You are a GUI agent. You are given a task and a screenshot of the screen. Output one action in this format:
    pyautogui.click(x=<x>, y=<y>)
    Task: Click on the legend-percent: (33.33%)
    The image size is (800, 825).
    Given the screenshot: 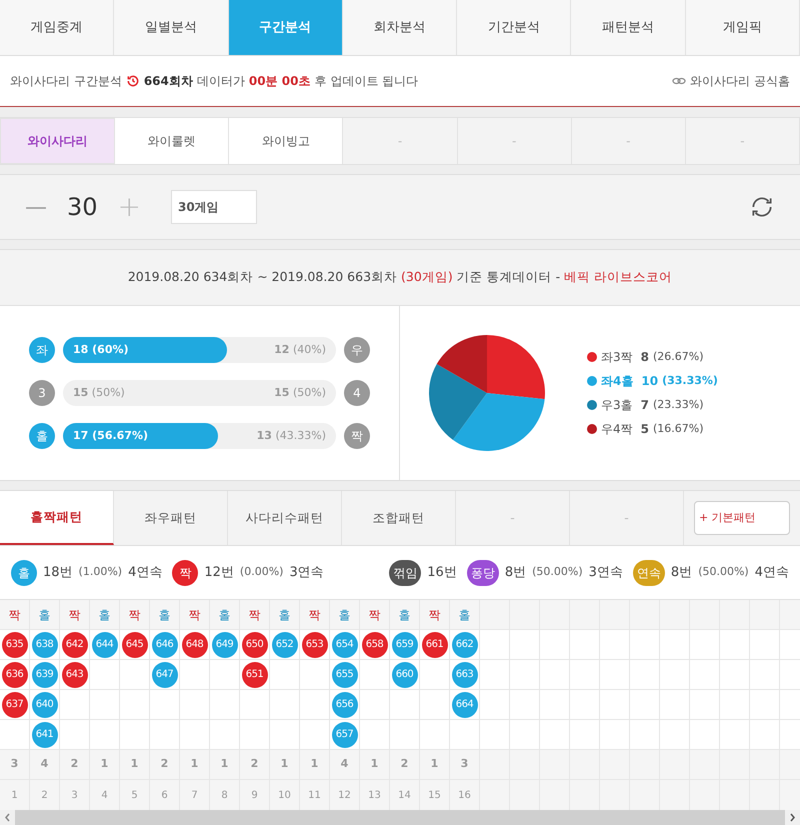 What is the action you would take?
    pyautogui.click(x=690, y=380)
    